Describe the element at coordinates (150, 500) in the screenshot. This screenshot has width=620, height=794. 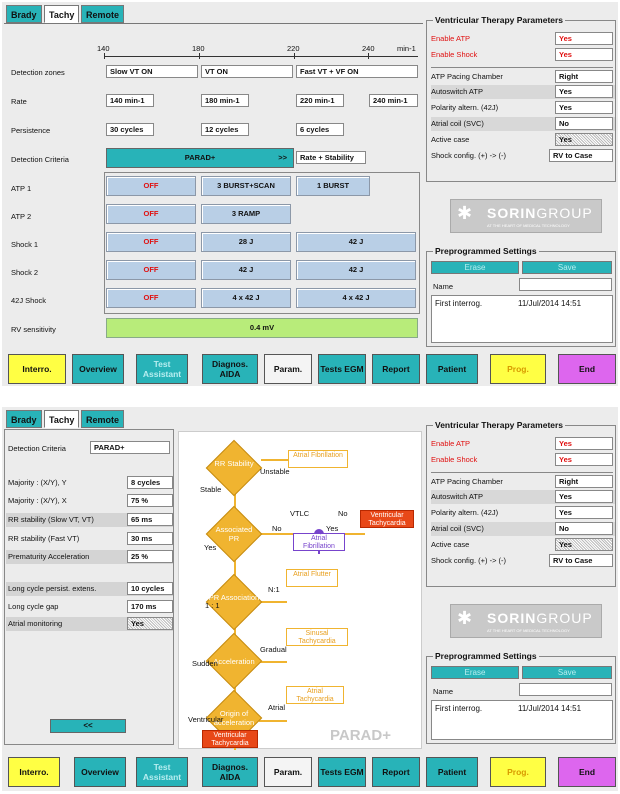
I see `param-value: 75 %` at that location.